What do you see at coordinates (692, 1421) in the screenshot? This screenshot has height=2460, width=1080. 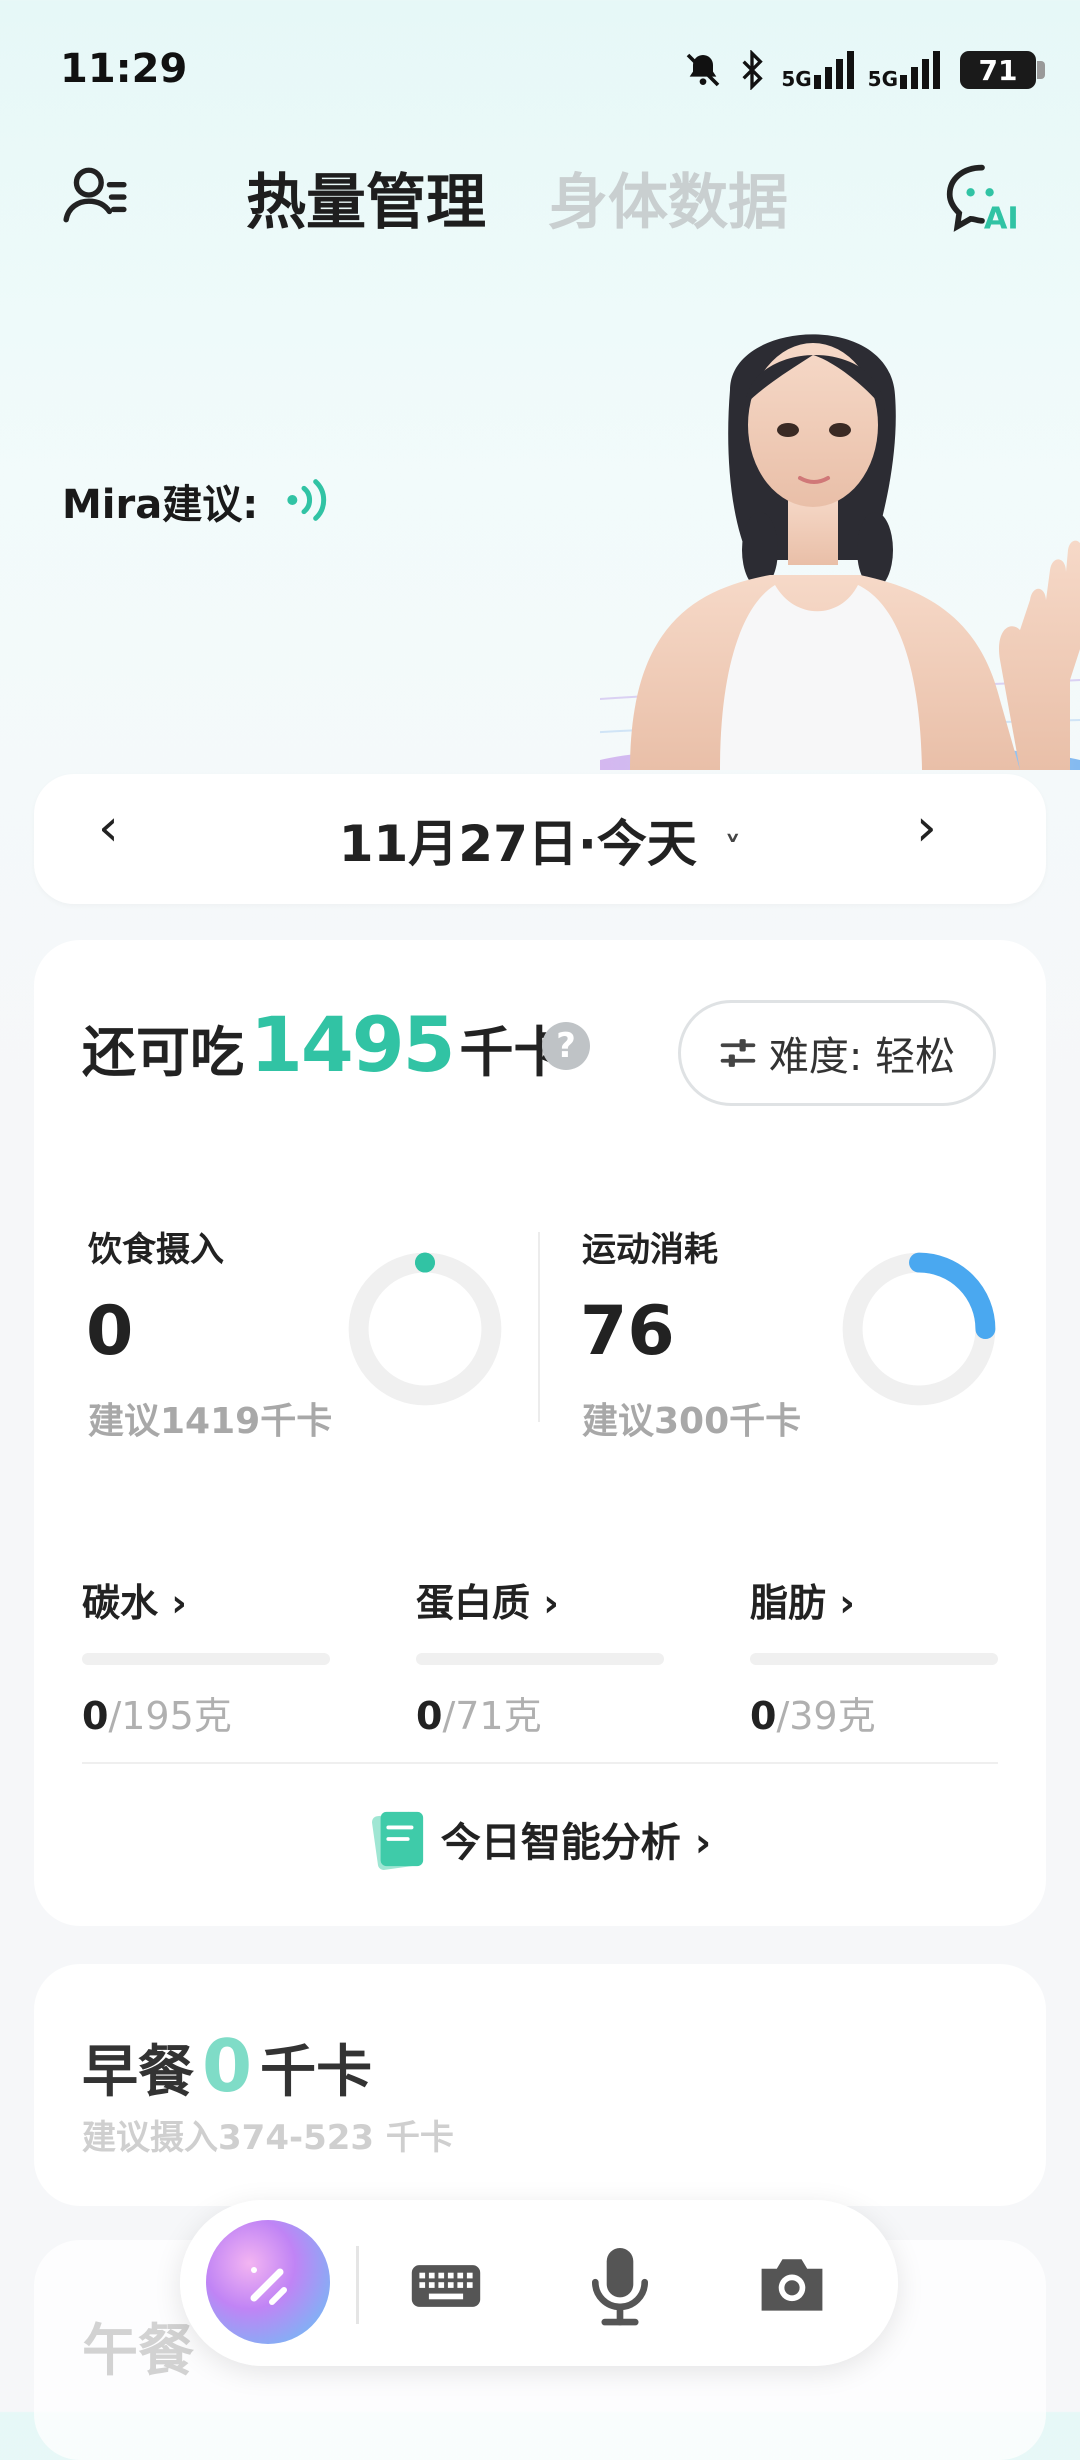 I see `exercise-hint: 建议300千卡` at bounding box center [692, 1421].